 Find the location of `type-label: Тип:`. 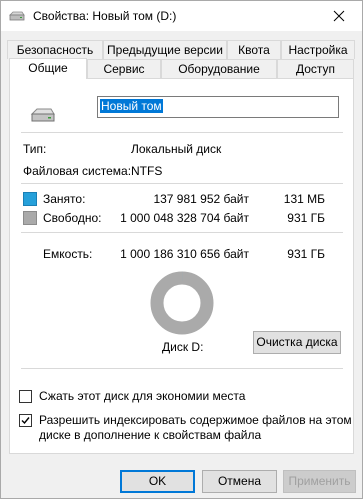

type-label: Тип: is located at coordinates (35, 149).